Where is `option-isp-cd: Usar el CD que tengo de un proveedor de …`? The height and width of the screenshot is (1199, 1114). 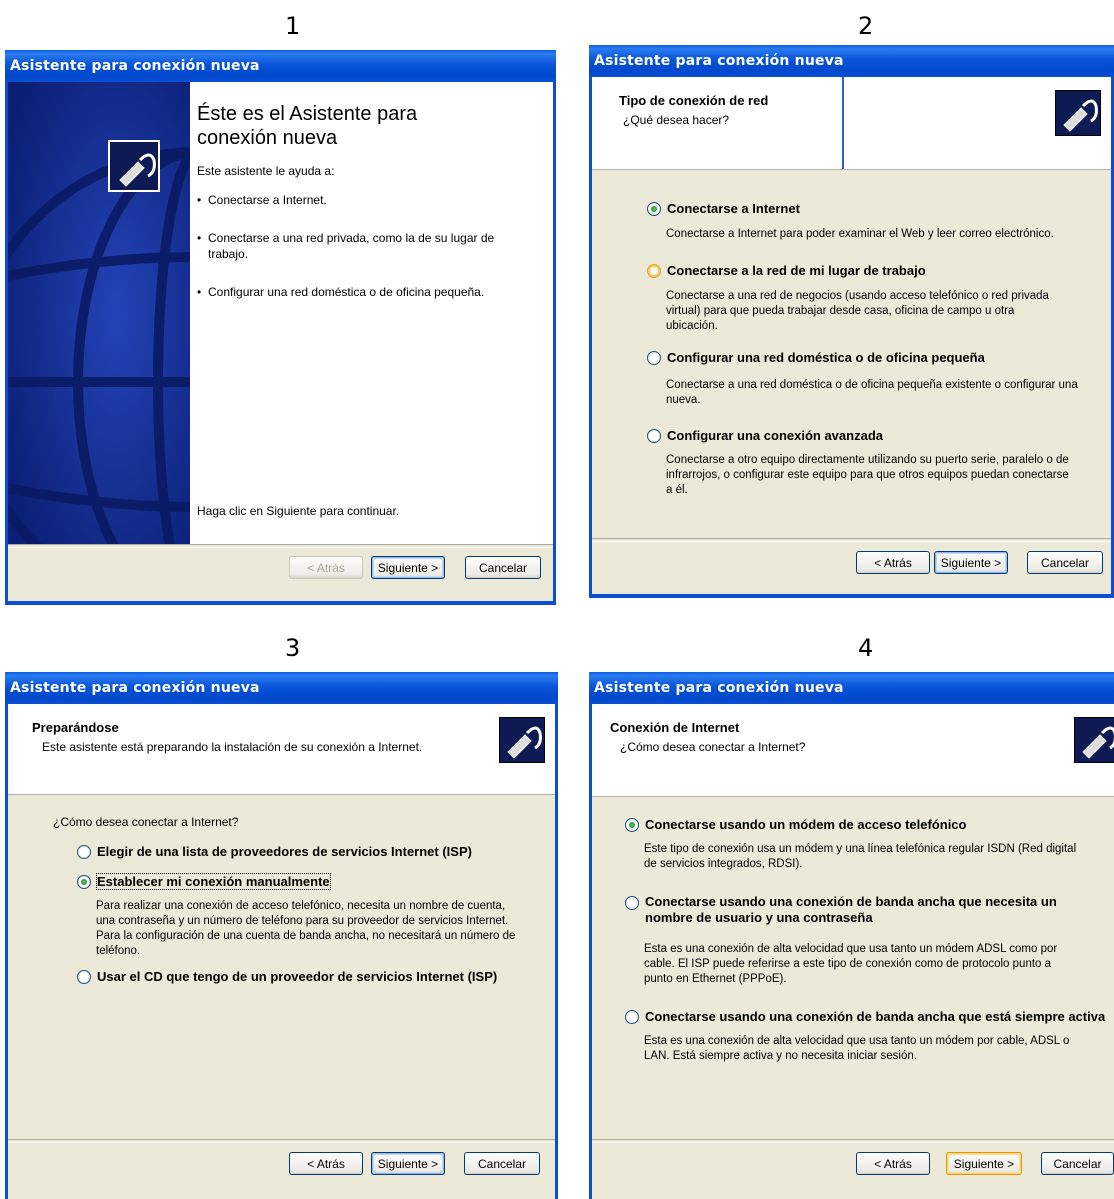
option-isp-cd: Usar el CD que tengo de un proveedor de … is located at coordinates (287, 976).